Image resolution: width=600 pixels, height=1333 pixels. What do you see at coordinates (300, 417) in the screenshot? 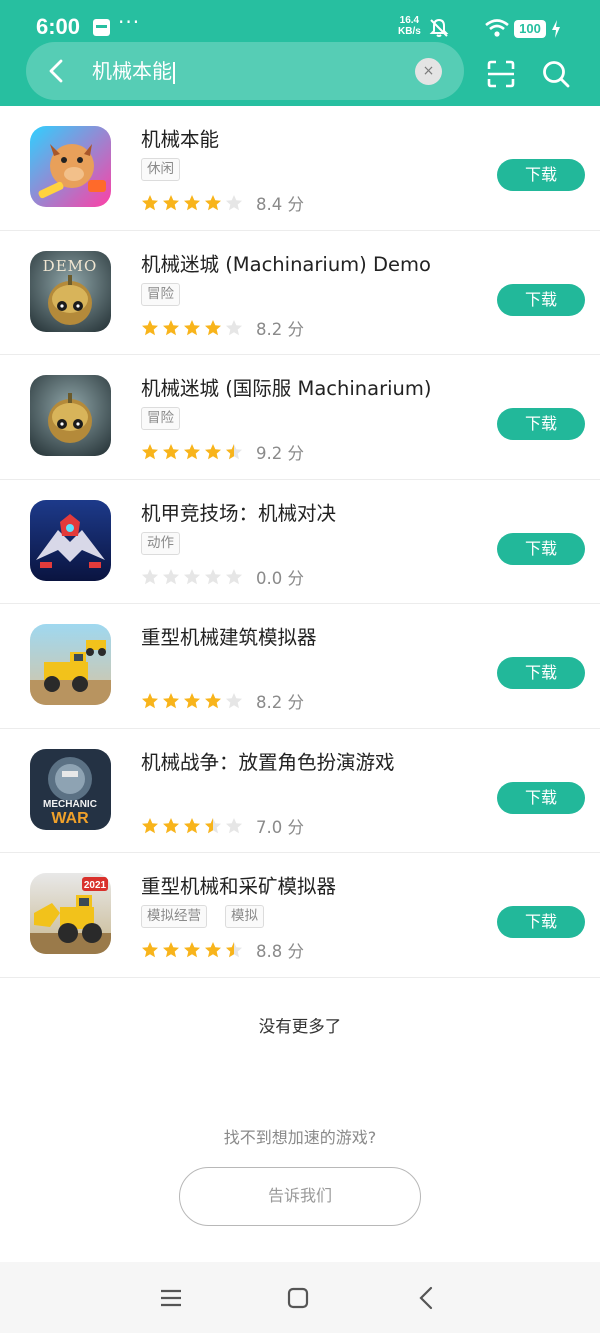
I see `result-item: 机械迷城 (国际服 Machinarium) 冒险 9.2 分 下载` at bounding box center [300, 417].